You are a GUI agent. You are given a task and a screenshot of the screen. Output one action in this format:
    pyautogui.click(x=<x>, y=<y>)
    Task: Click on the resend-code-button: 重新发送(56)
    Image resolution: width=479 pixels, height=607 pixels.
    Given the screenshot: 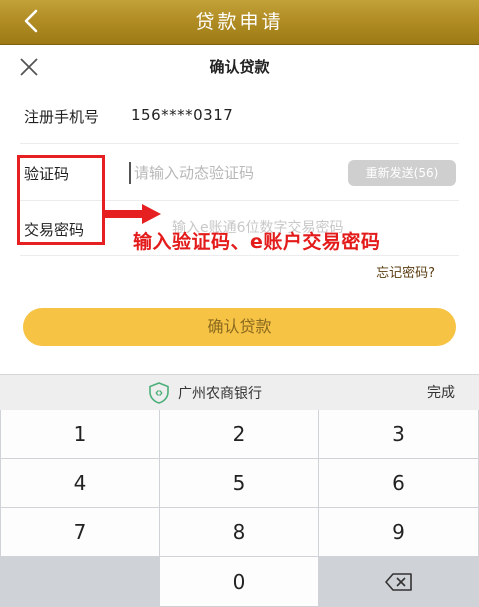 What is the action you would take?
    pyautogui.click(x=402, y=173)
    